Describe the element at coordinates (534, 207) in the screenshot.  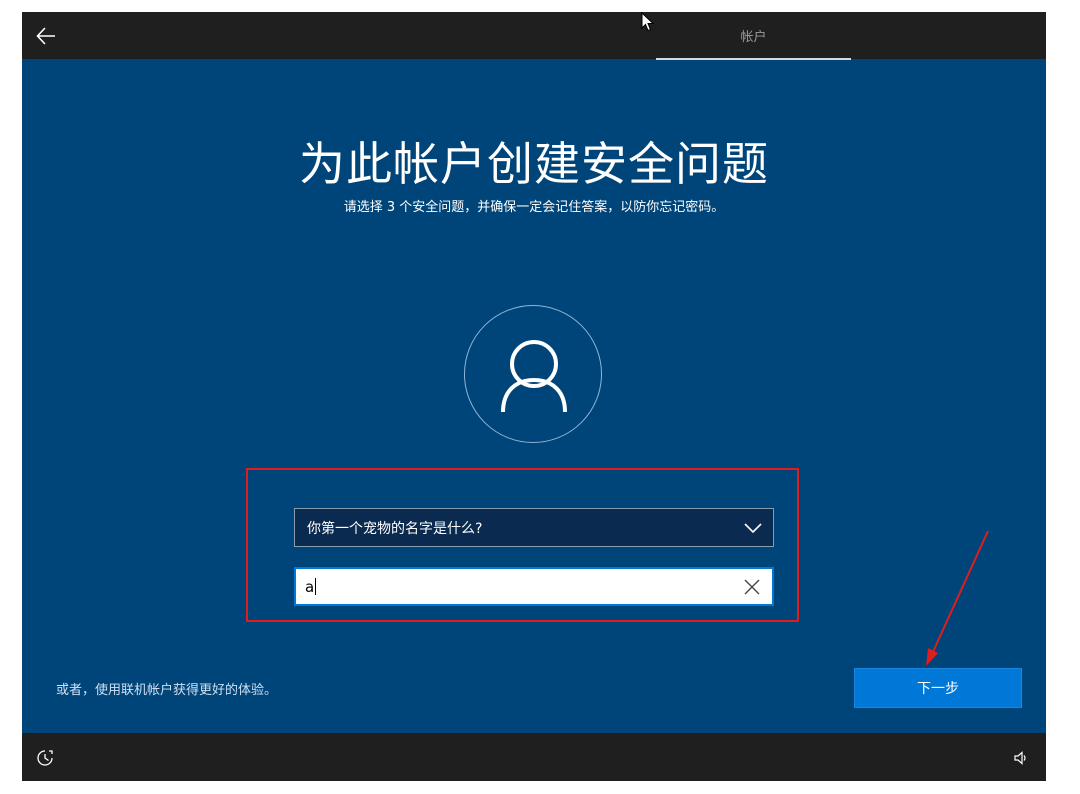
I see `page-subtitle: 请选择 3 个安全问题，并确保一定会记住答案，以防你忘记密码。` at that location.